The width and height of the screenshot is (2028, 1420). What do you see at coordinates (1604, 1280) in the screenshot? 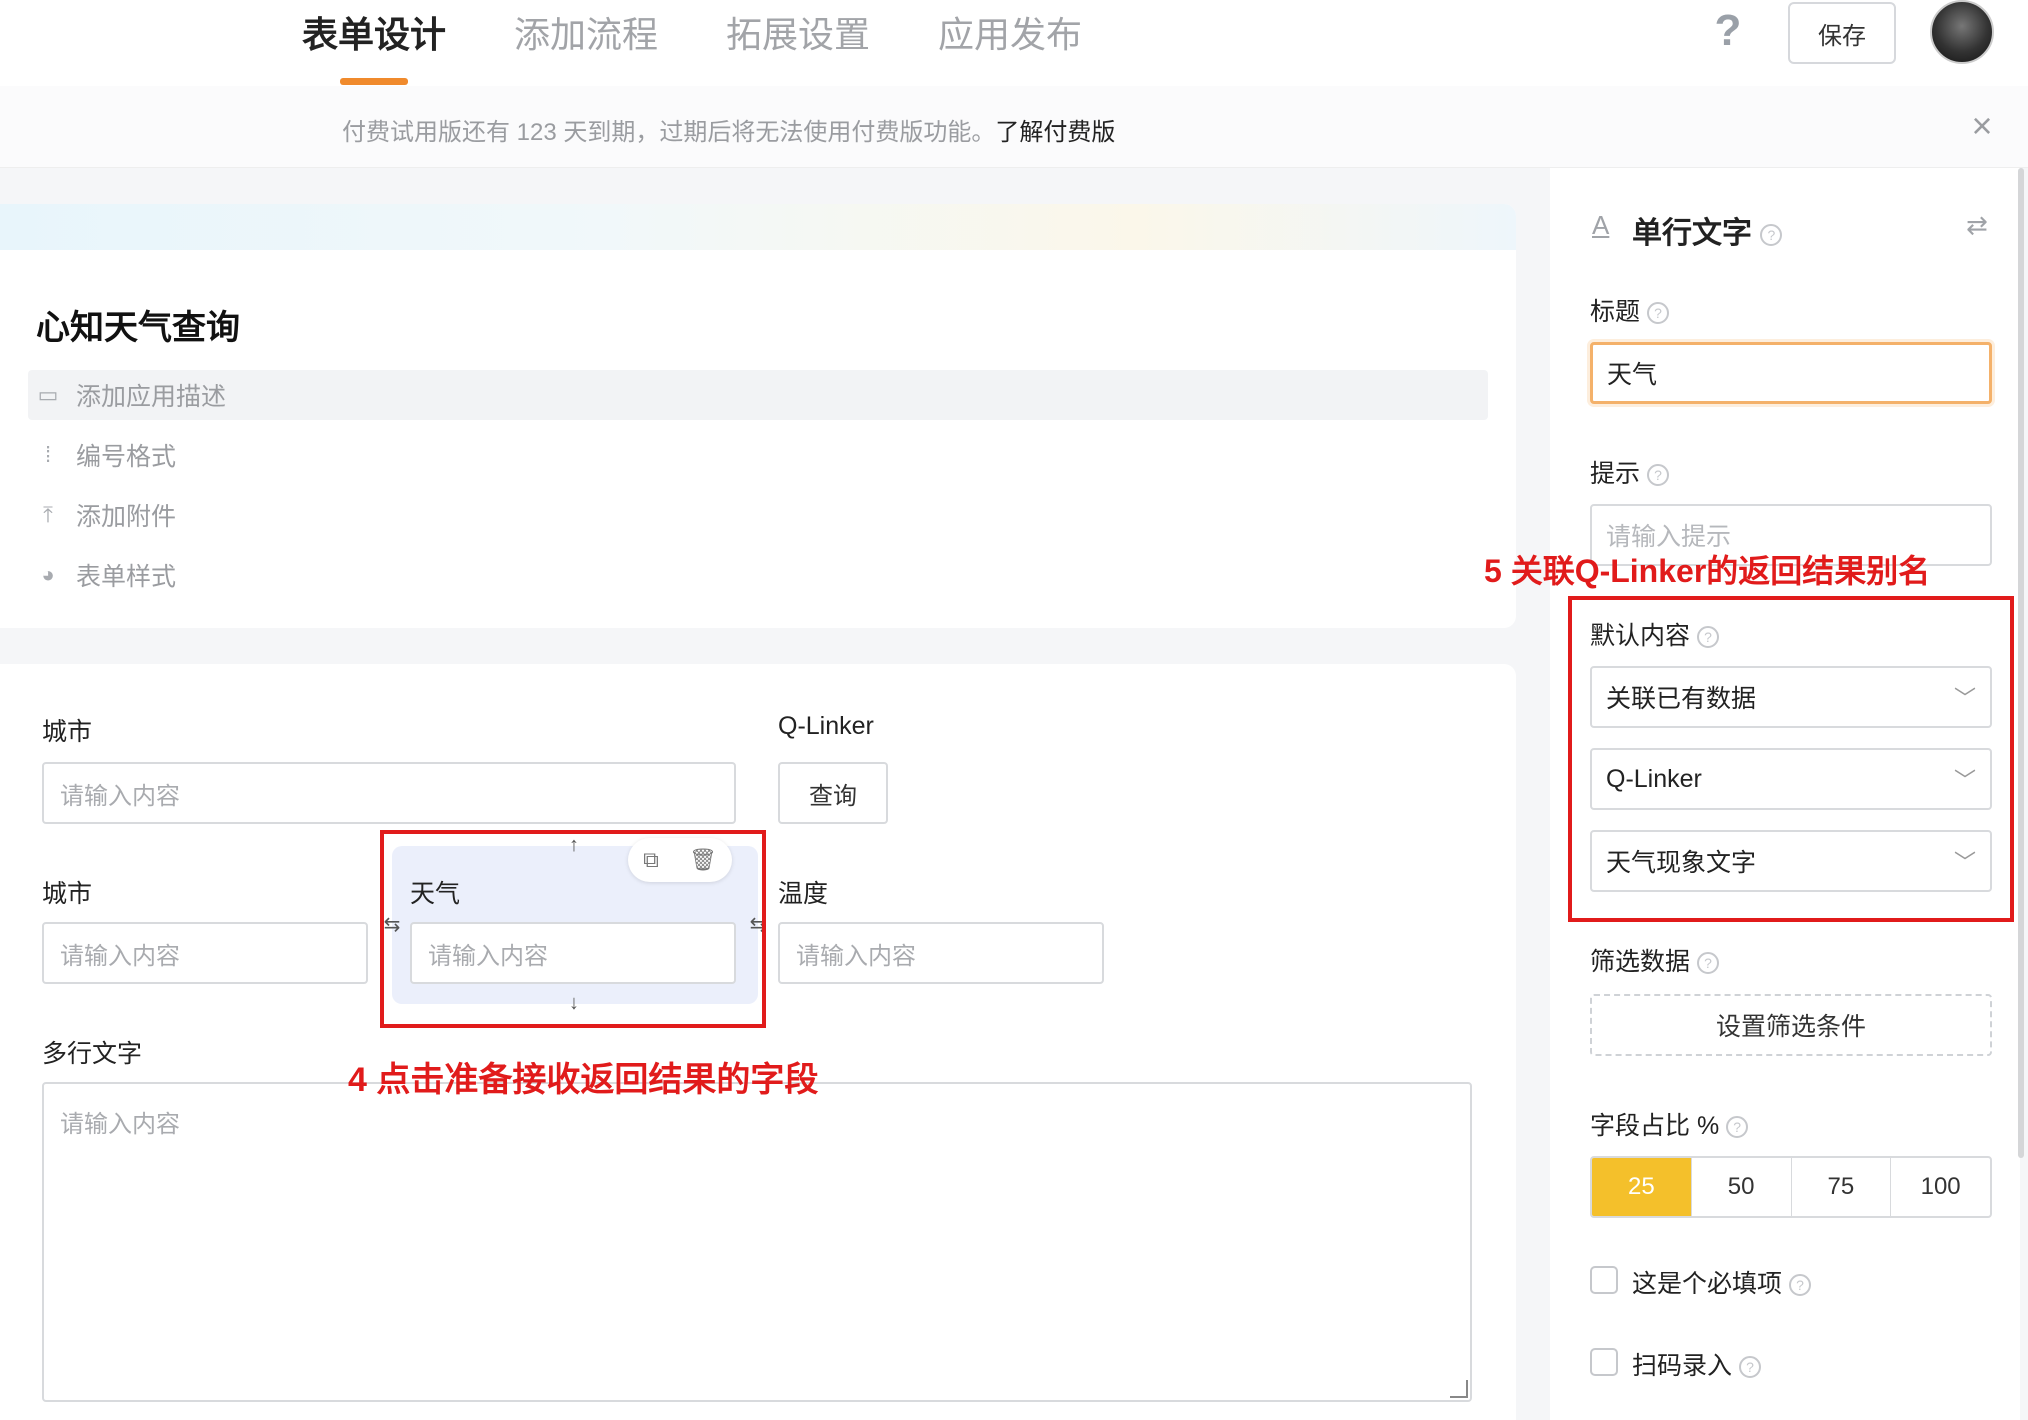
I see `required-checkbox` at bounding box center [1604, 1280].